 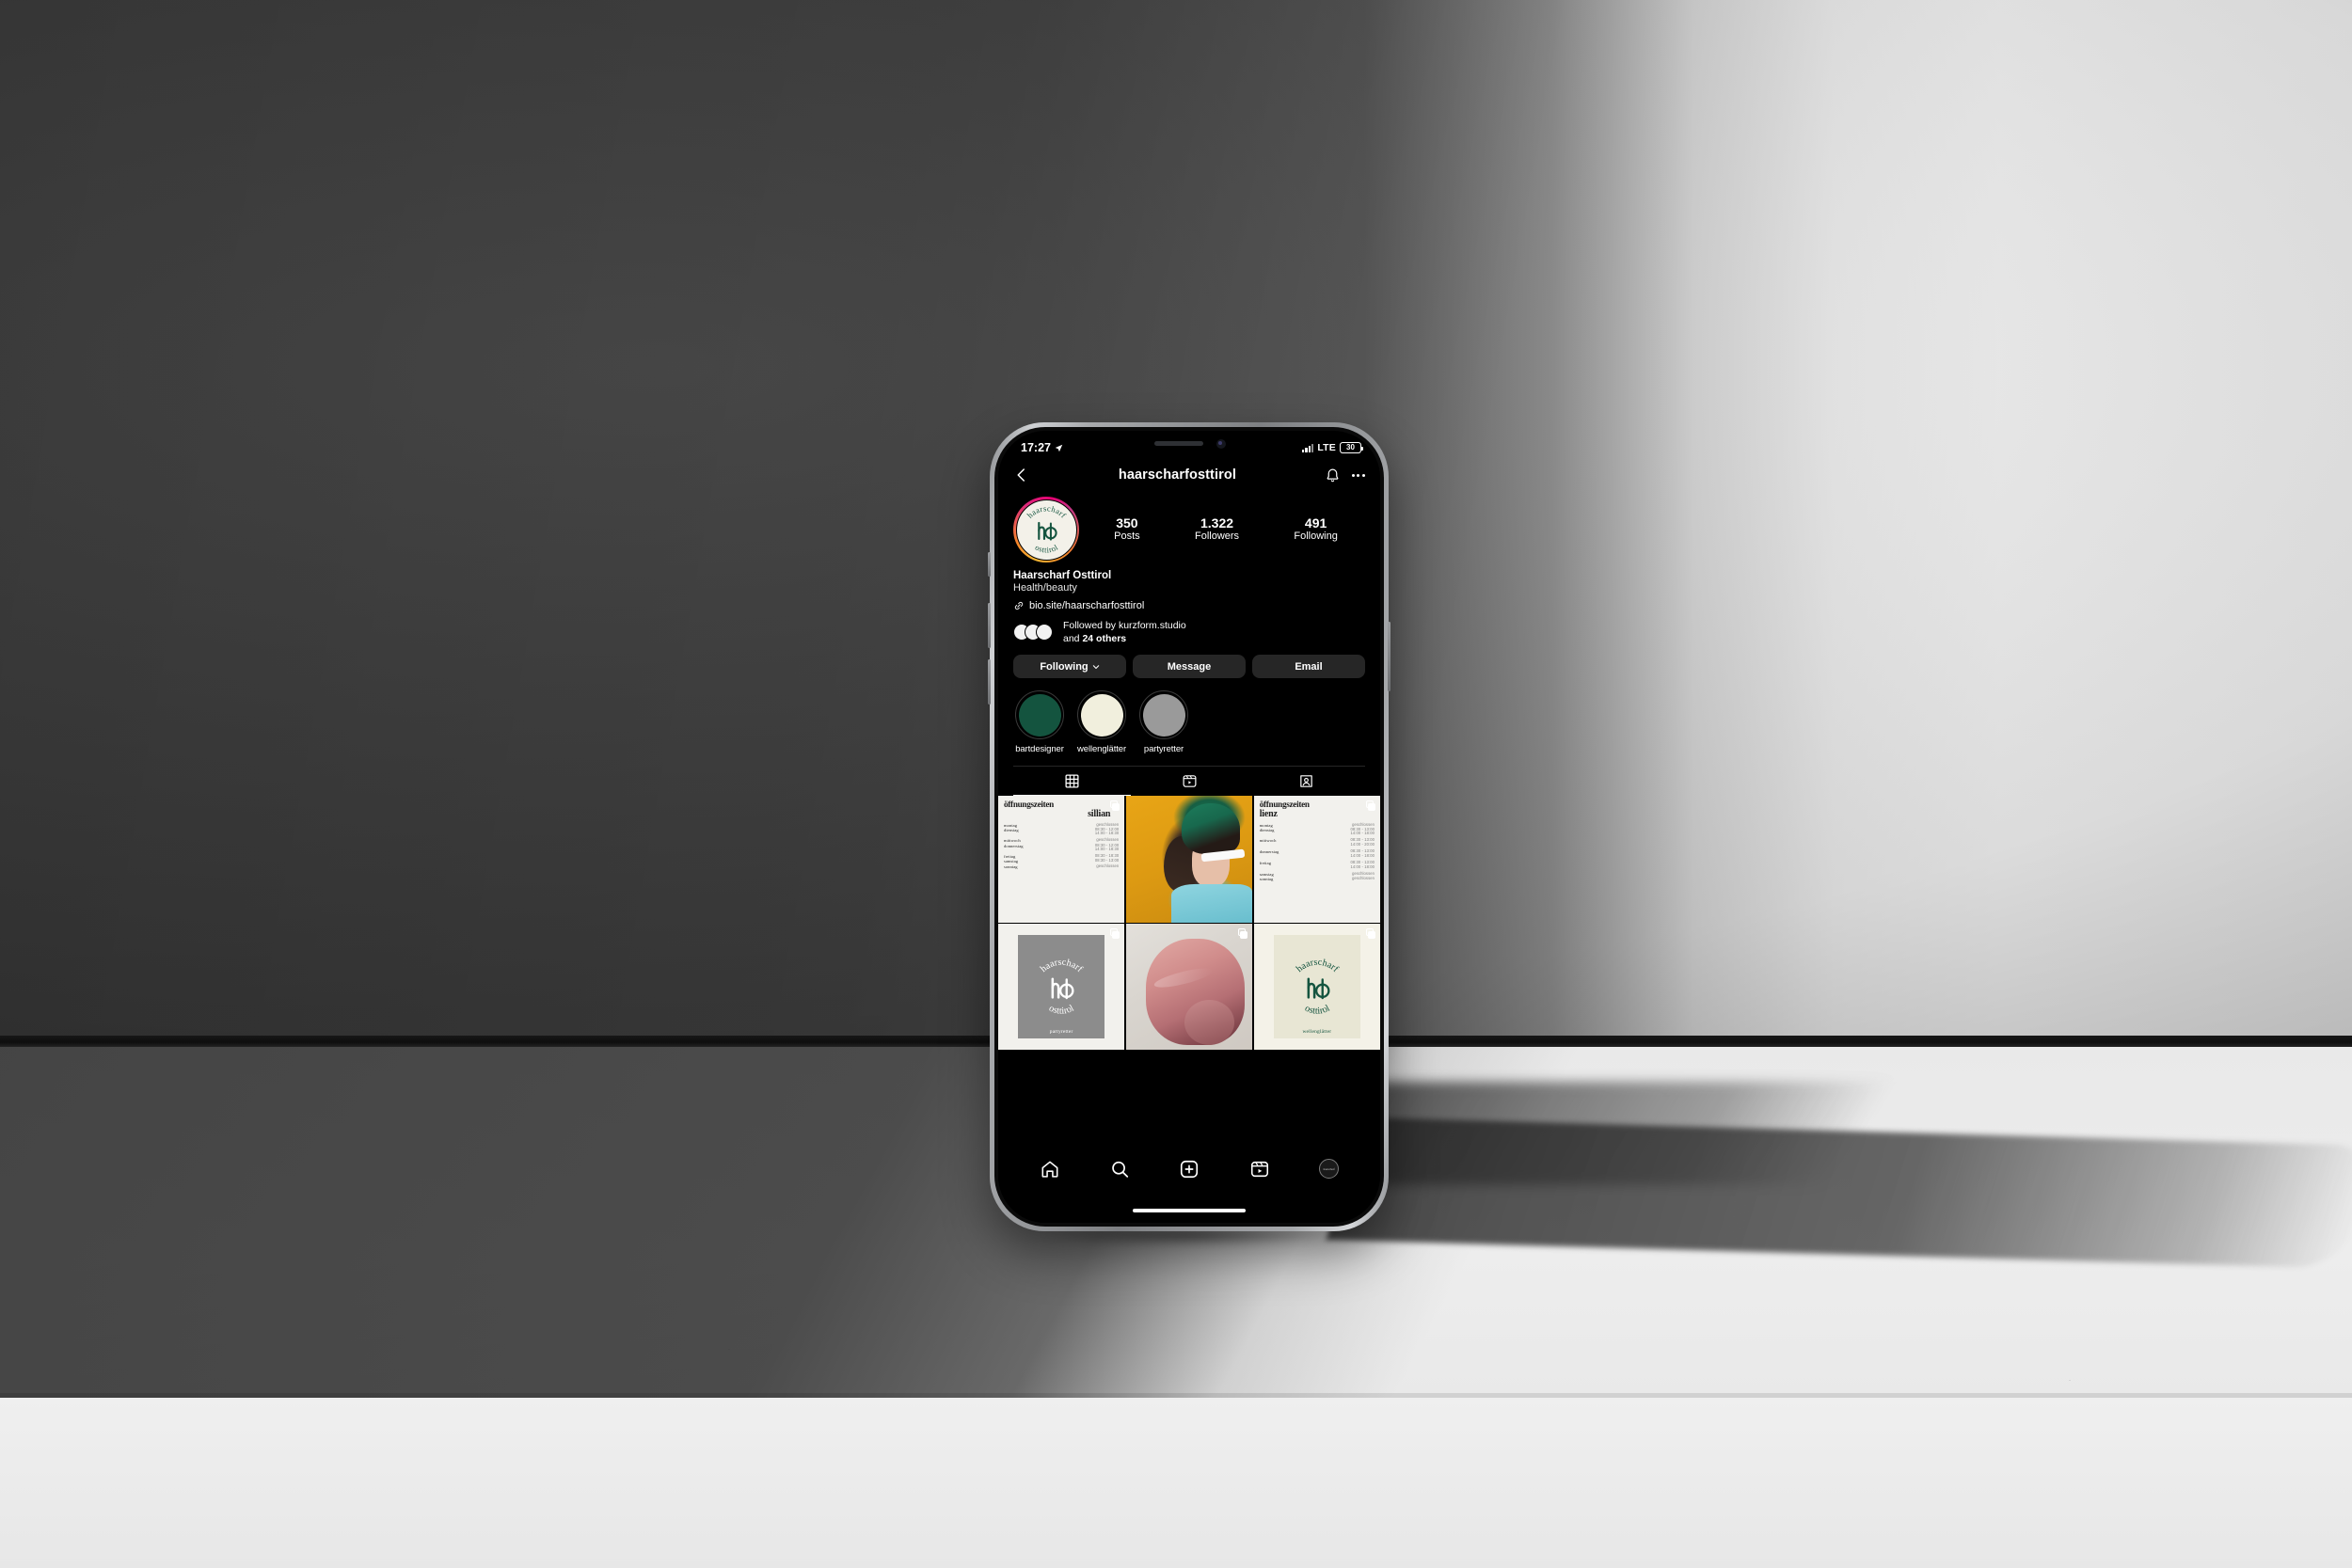 I want to click on denim-jacket, so click(x=1212, y=903).